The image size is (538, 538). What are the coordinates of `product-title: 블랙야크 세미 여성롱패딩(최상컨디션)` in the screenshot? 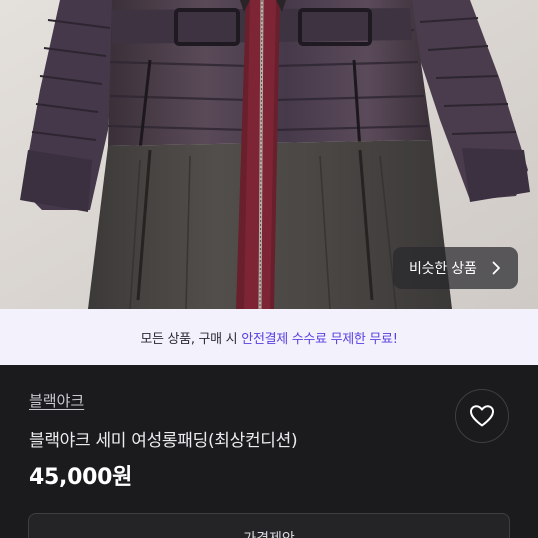 It's located at (163, 441).